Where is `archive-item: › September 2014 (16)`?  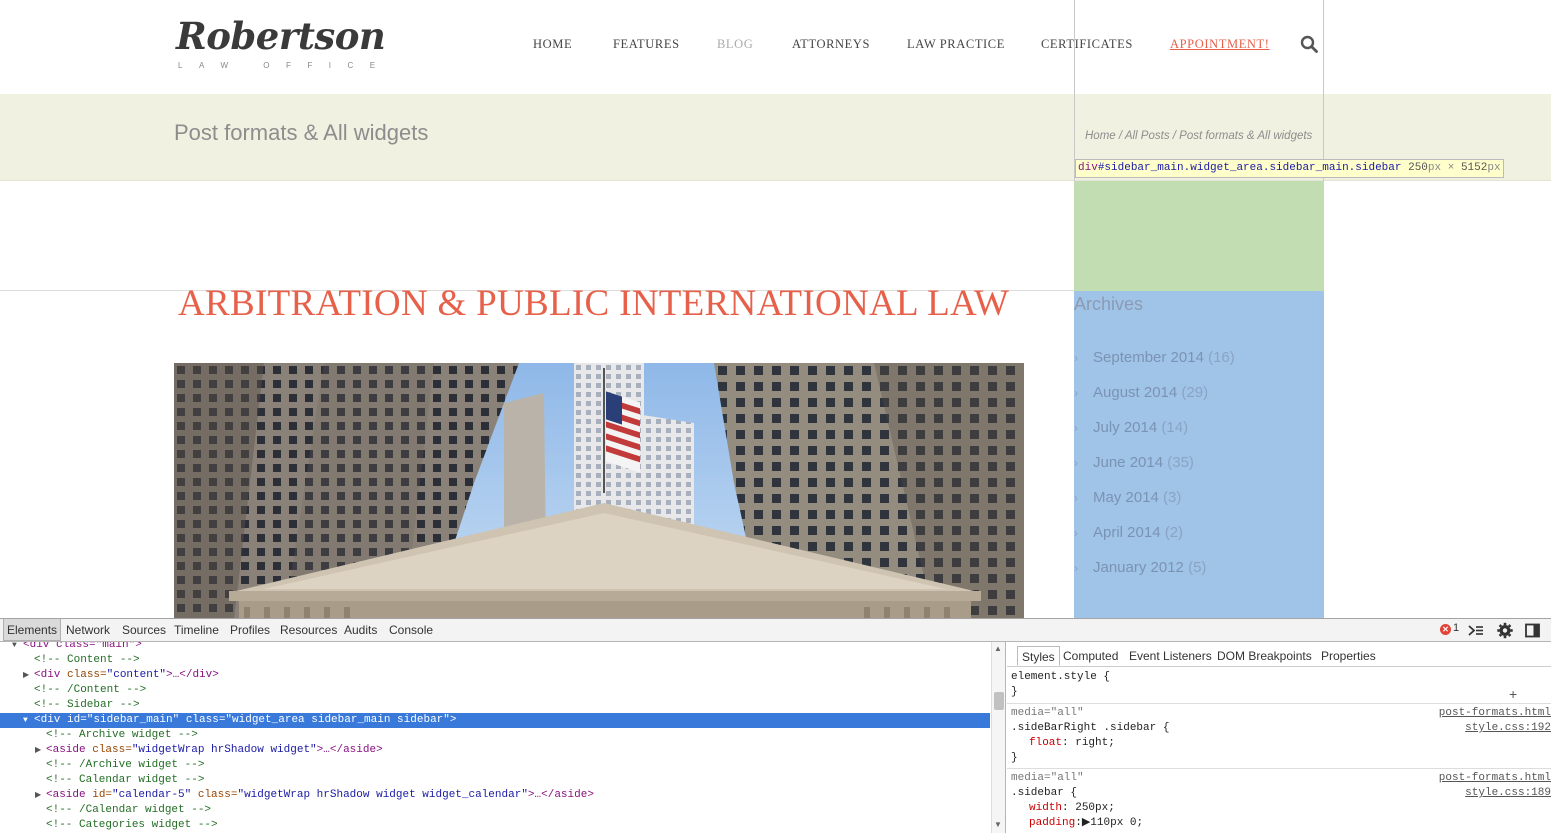 archive-item: › September 2014 (16) is located at coordinates (1154, 357).